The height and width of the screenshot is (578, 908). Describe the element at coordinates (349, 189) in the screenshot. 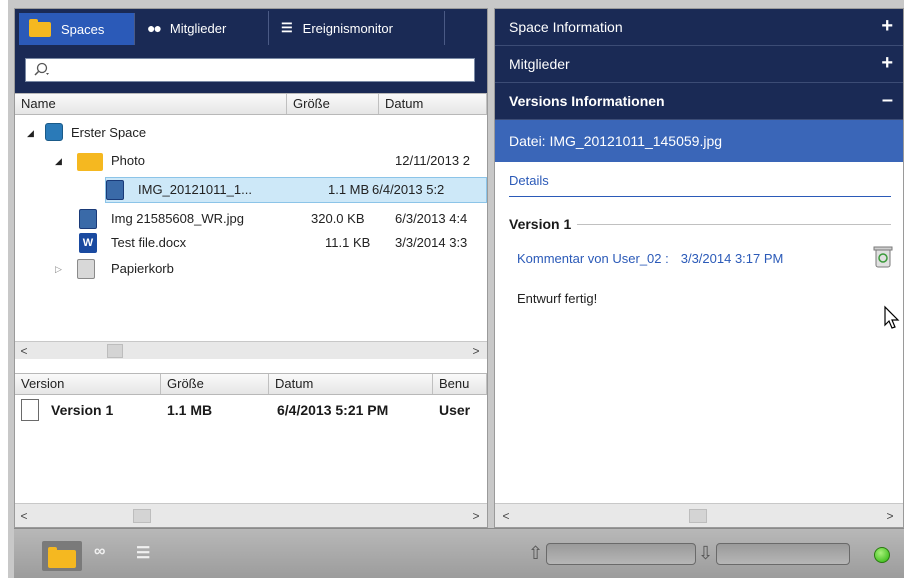

I see `row-size: 1.1 MB` at that location.